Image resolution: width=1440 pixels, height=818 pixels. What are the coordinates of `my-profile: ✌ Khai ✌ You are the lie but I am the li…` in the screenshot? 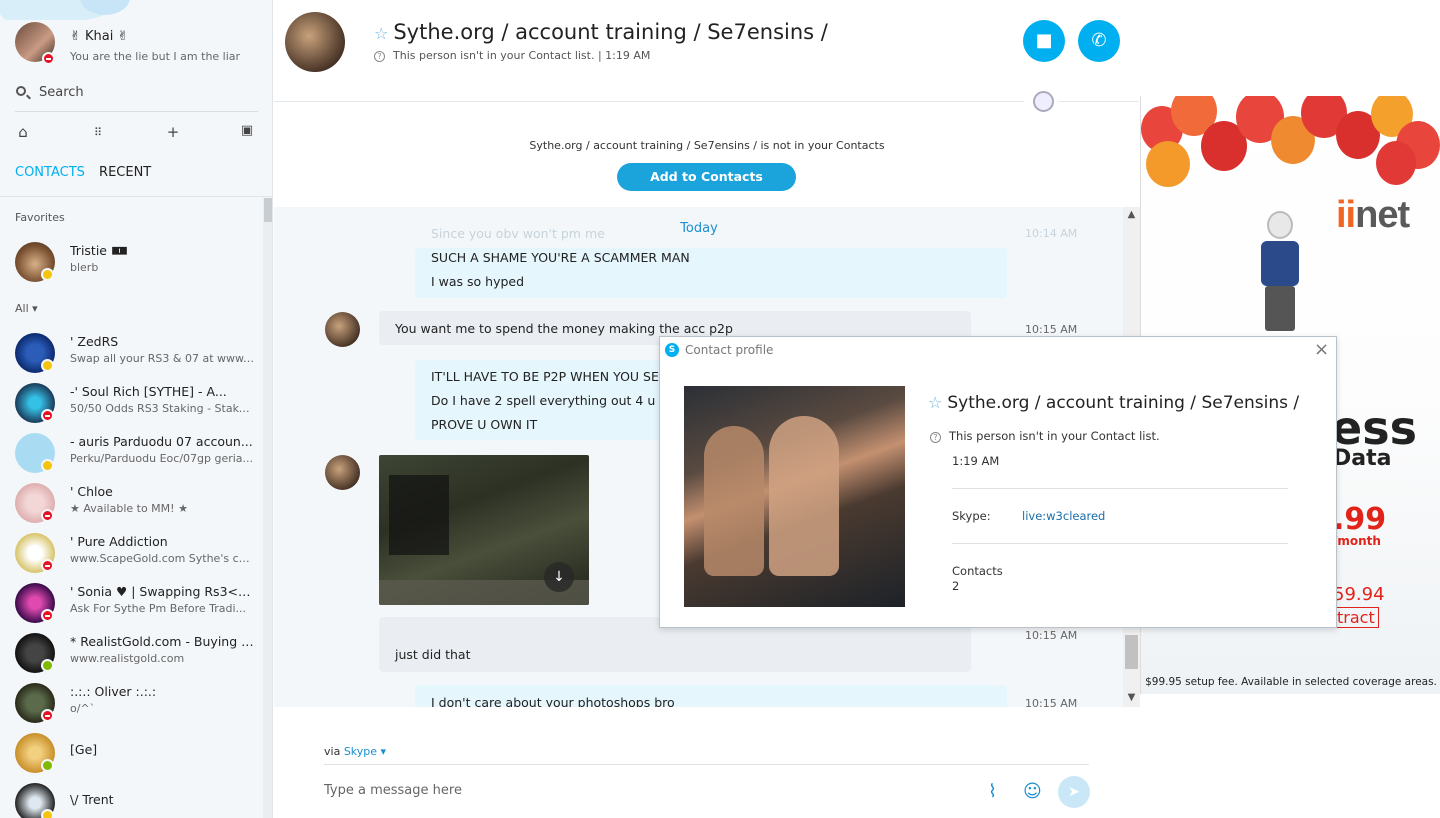 It's located at (136, 40).